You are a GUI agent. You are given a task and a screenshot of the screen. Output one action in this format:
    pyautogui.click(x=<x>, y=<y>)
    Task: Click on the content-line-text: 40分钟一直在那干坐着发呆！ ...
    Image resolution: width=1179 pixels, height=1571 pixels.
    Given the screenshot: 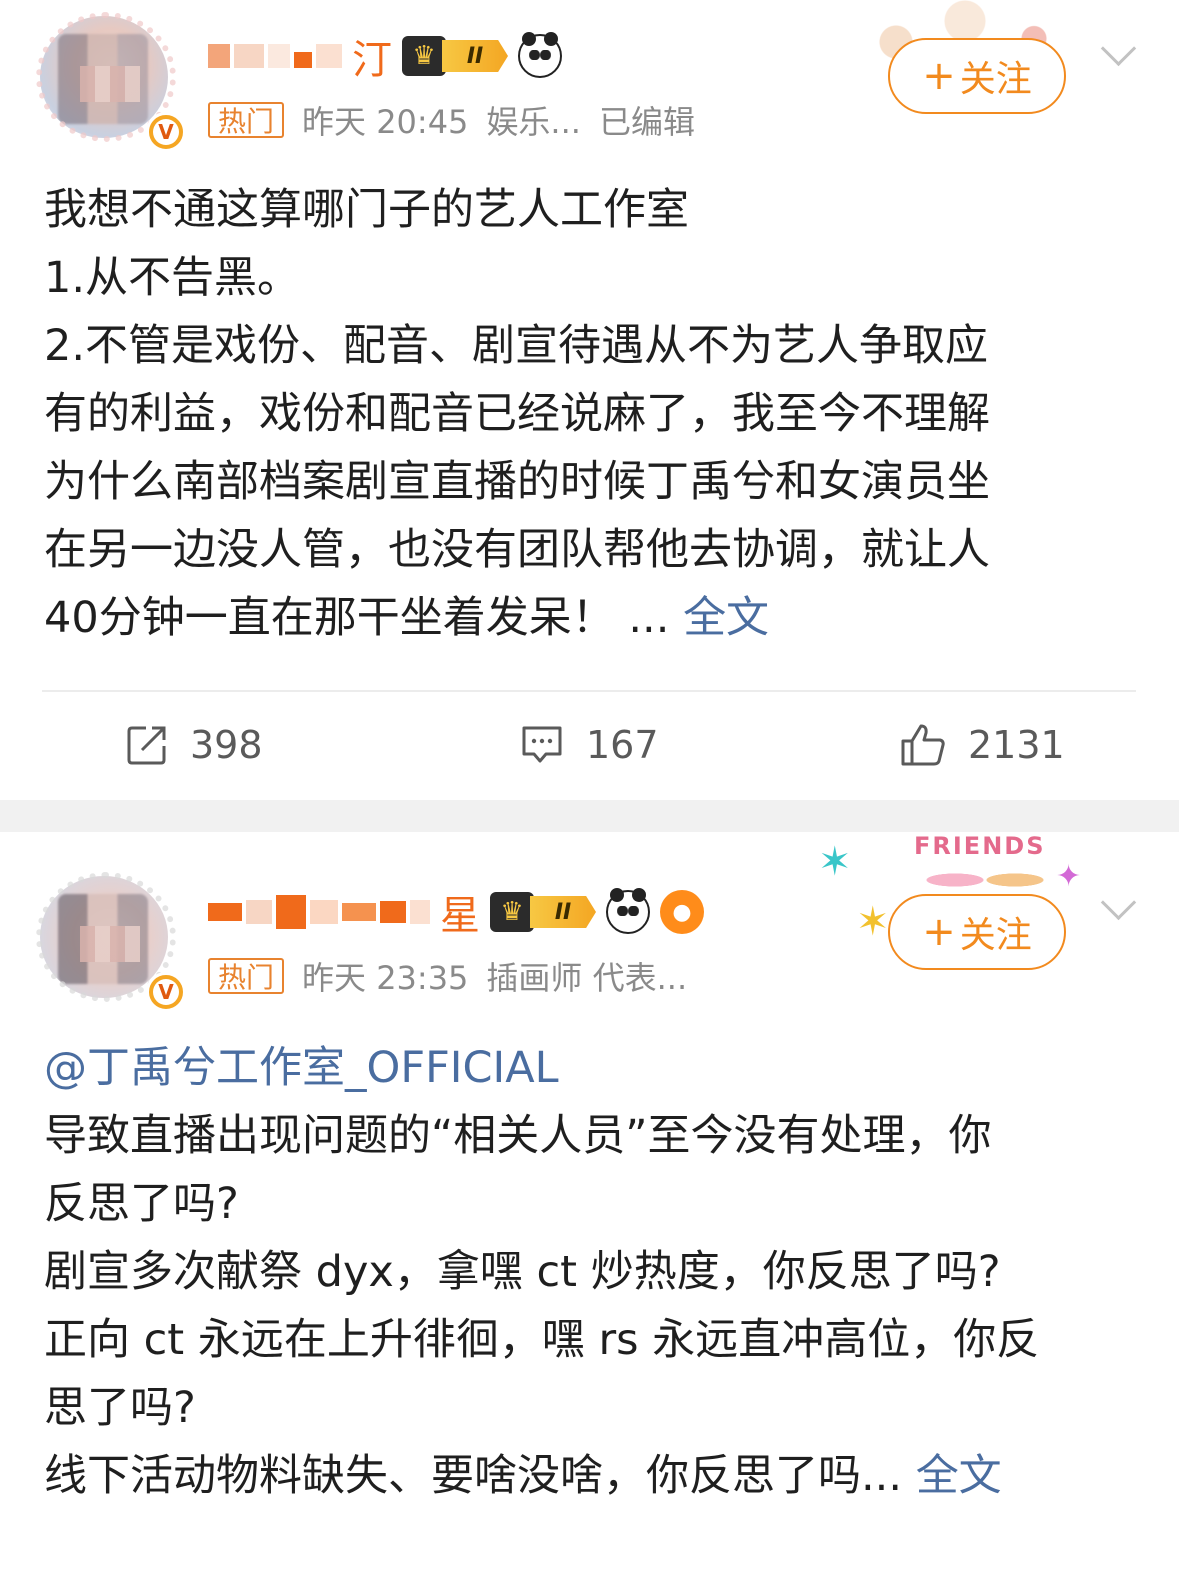 What is the action you would take?
    pyautogui.click(x=357, y=618)
    